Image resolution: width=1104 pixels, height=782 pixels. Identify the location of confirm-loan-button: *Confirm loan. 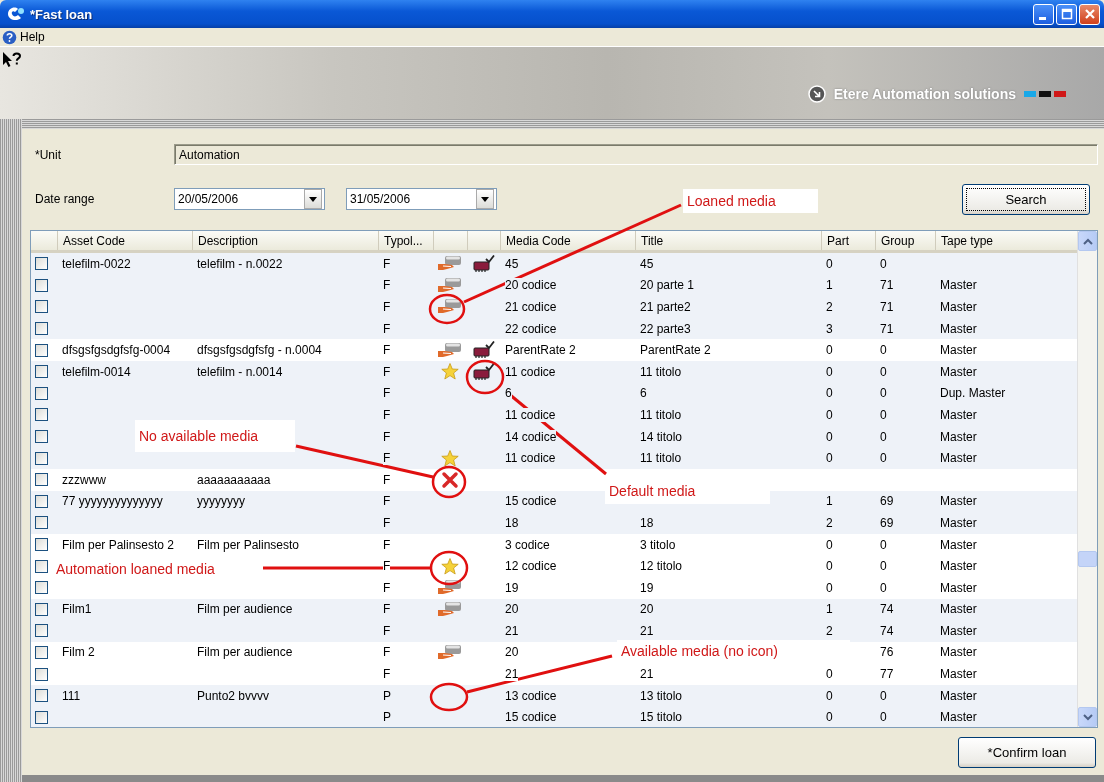
(1027, 752).